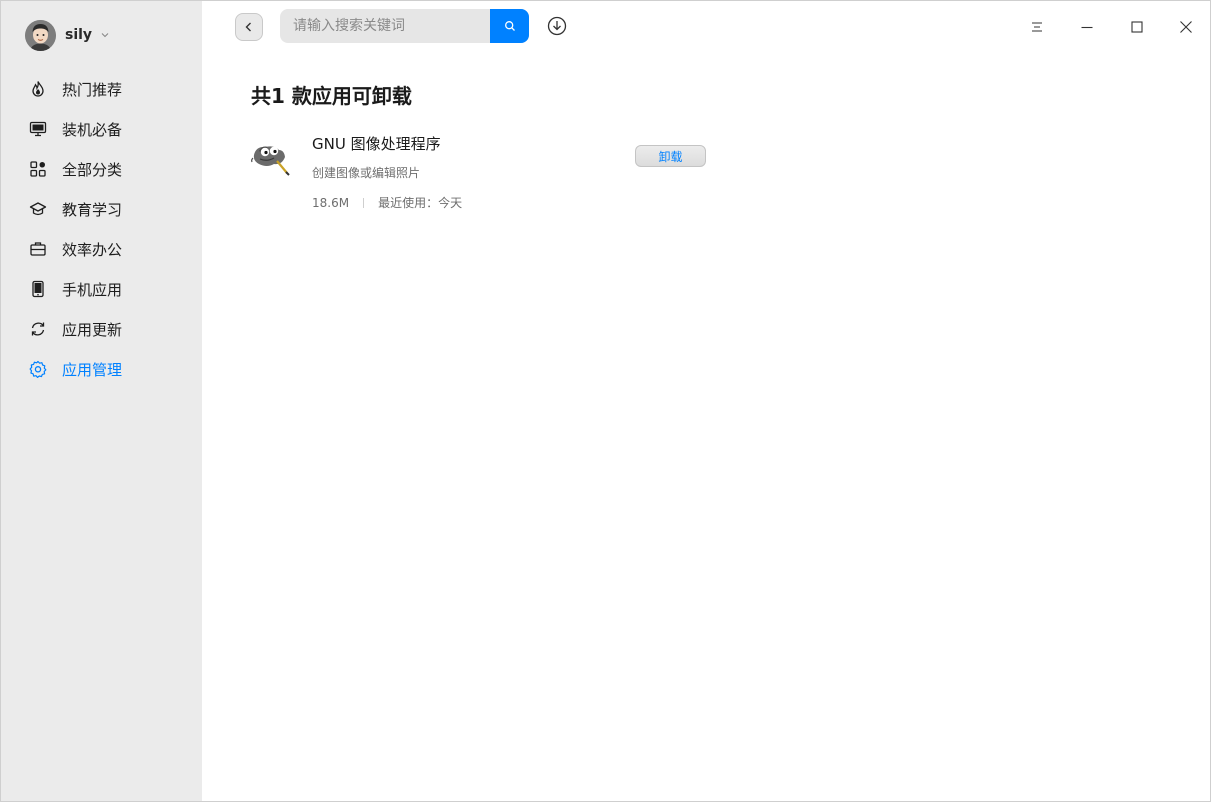  I want to click on app-meta: 18.6M 最近使用：今天, so click(387, 202).